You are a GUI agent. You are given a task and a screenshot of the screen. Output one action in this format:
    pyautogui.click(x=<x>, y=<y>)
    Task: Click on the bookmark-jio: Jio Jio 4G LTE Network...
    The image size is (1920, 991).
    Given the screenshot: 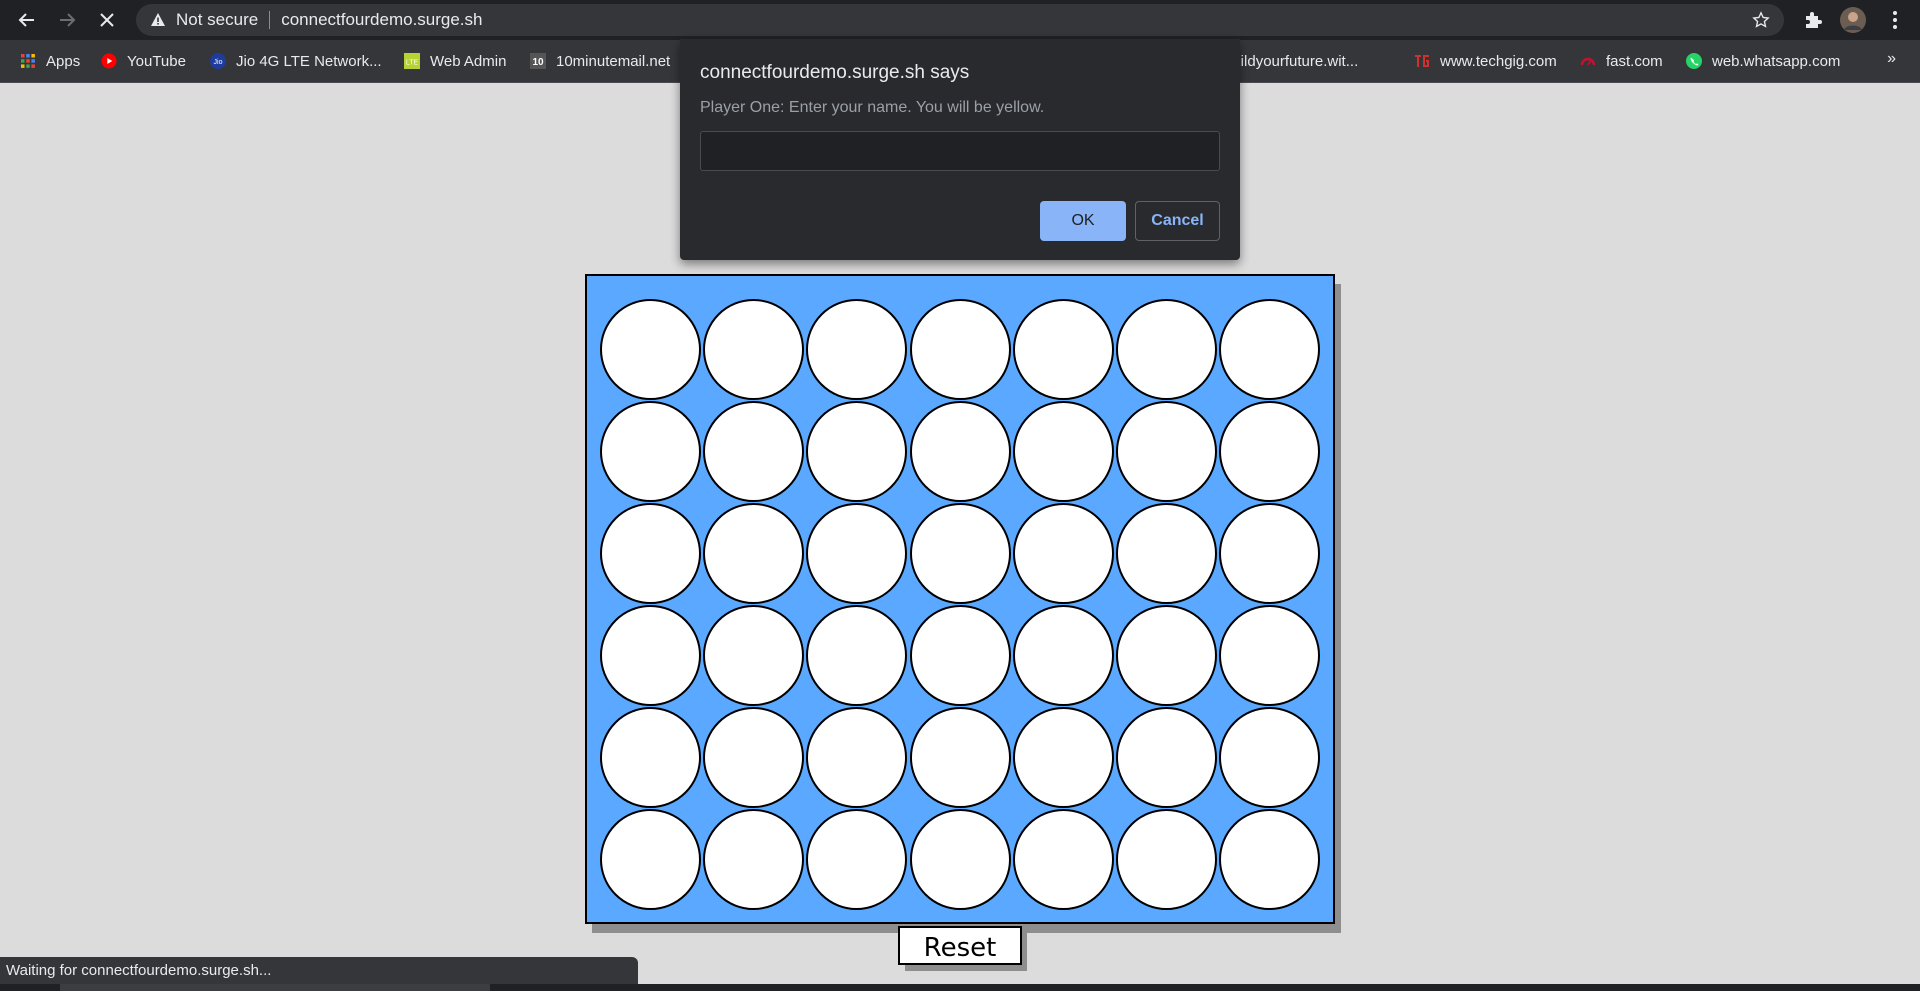 What is the action you would take?
    pyautogui.click(x=296, y=61)
    